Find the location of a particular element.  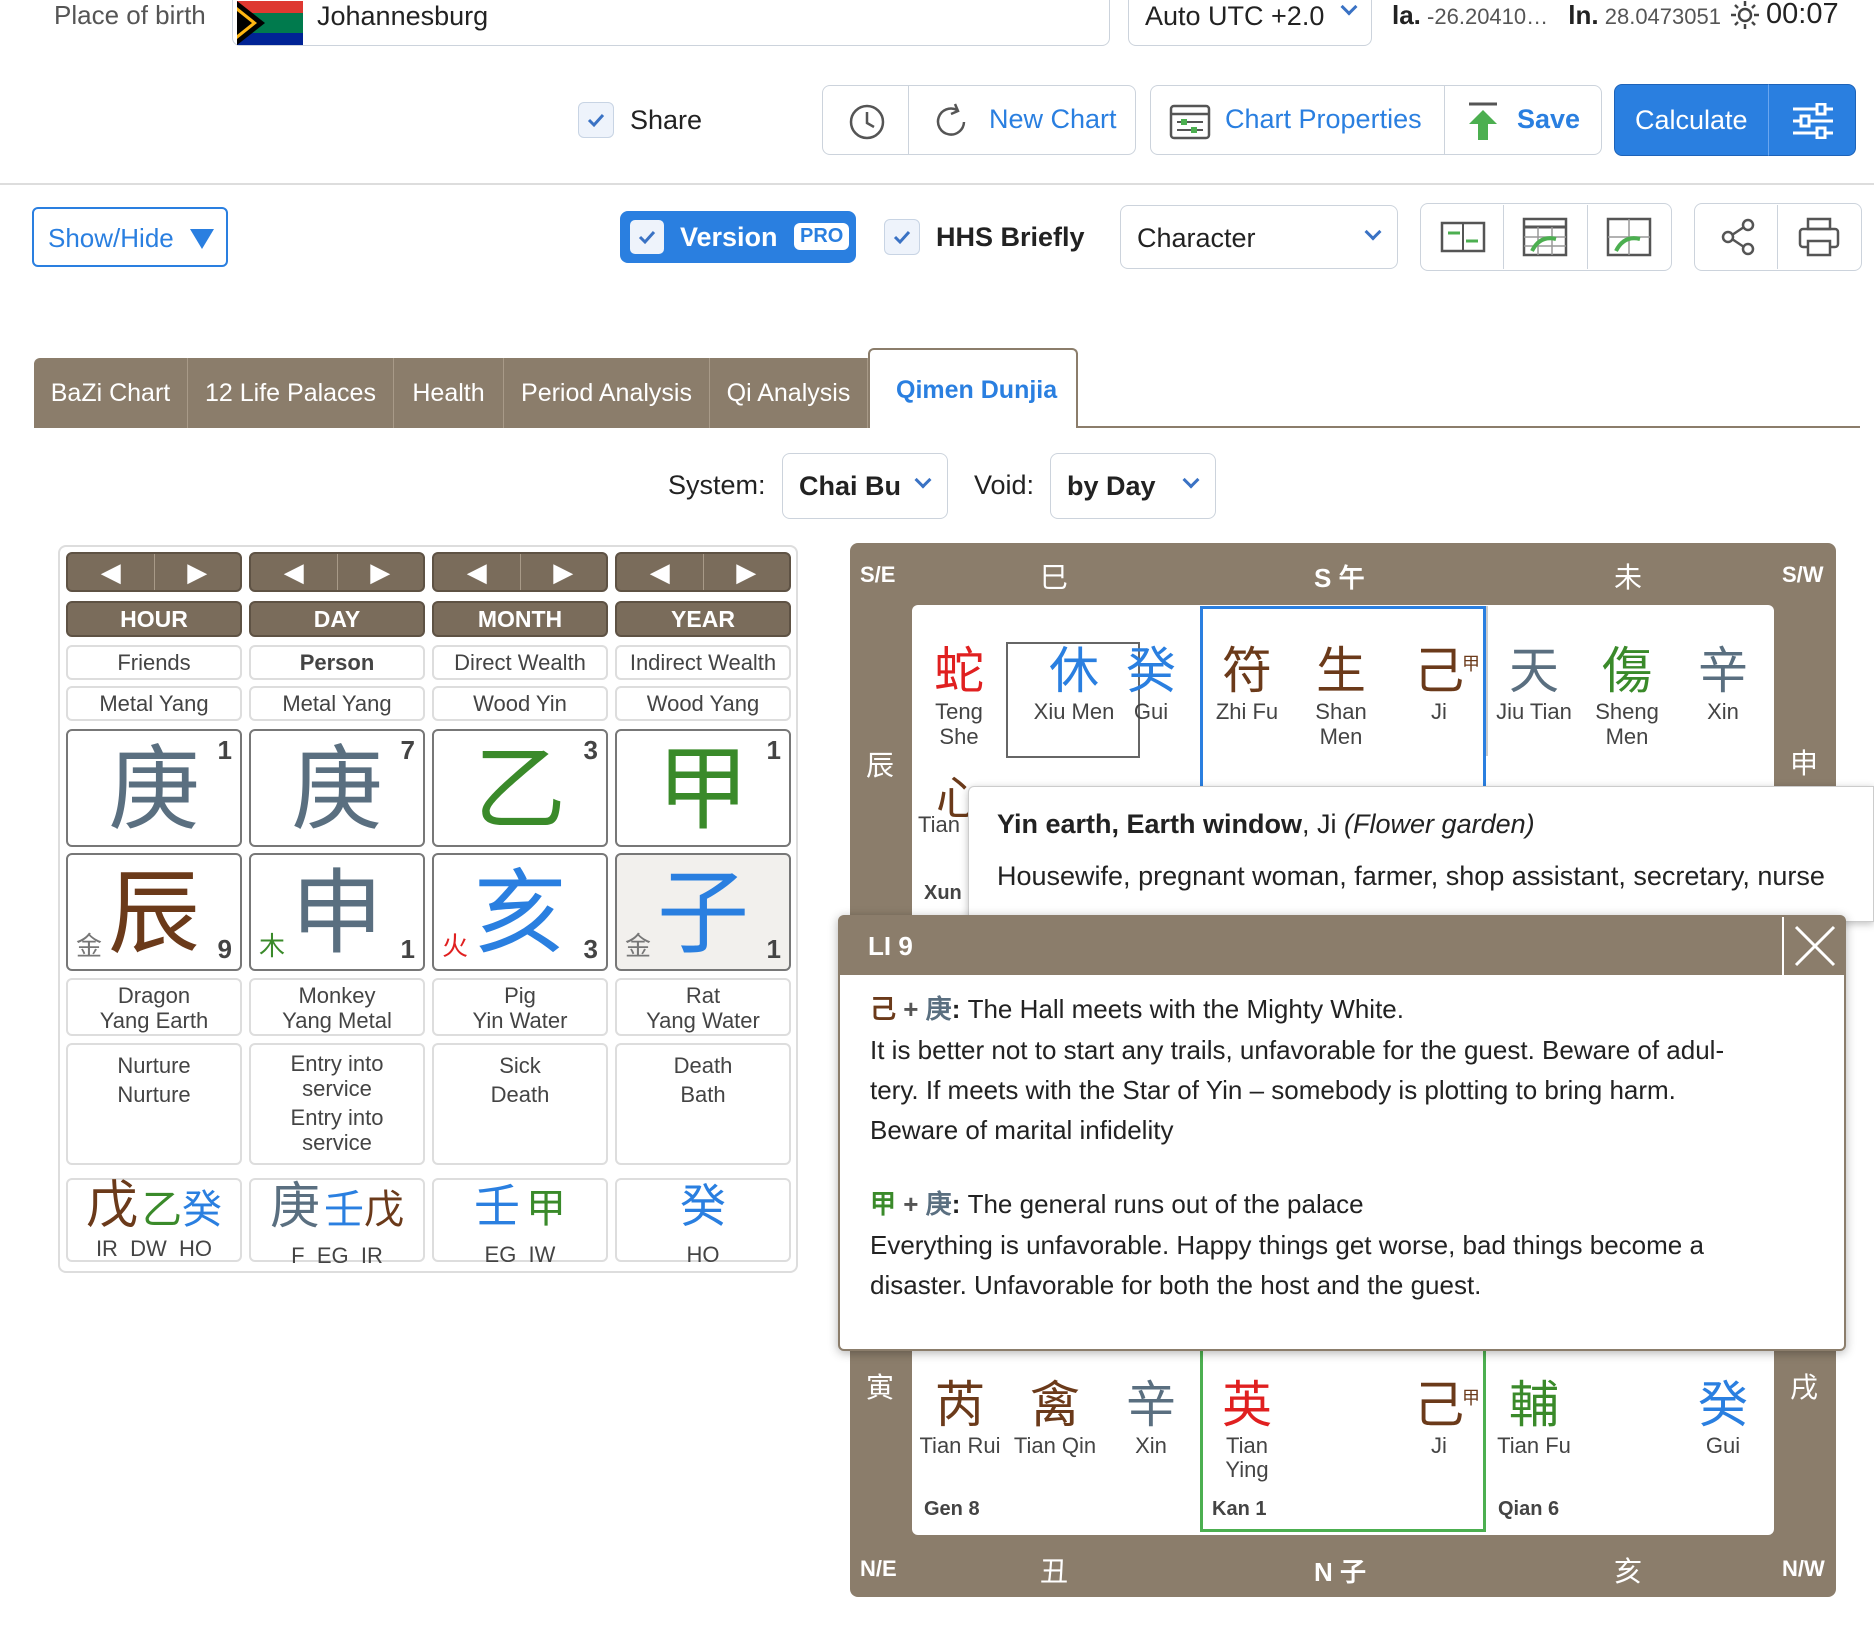

month-animal: Pig Yin Water is located at coordinates (520, 1007).